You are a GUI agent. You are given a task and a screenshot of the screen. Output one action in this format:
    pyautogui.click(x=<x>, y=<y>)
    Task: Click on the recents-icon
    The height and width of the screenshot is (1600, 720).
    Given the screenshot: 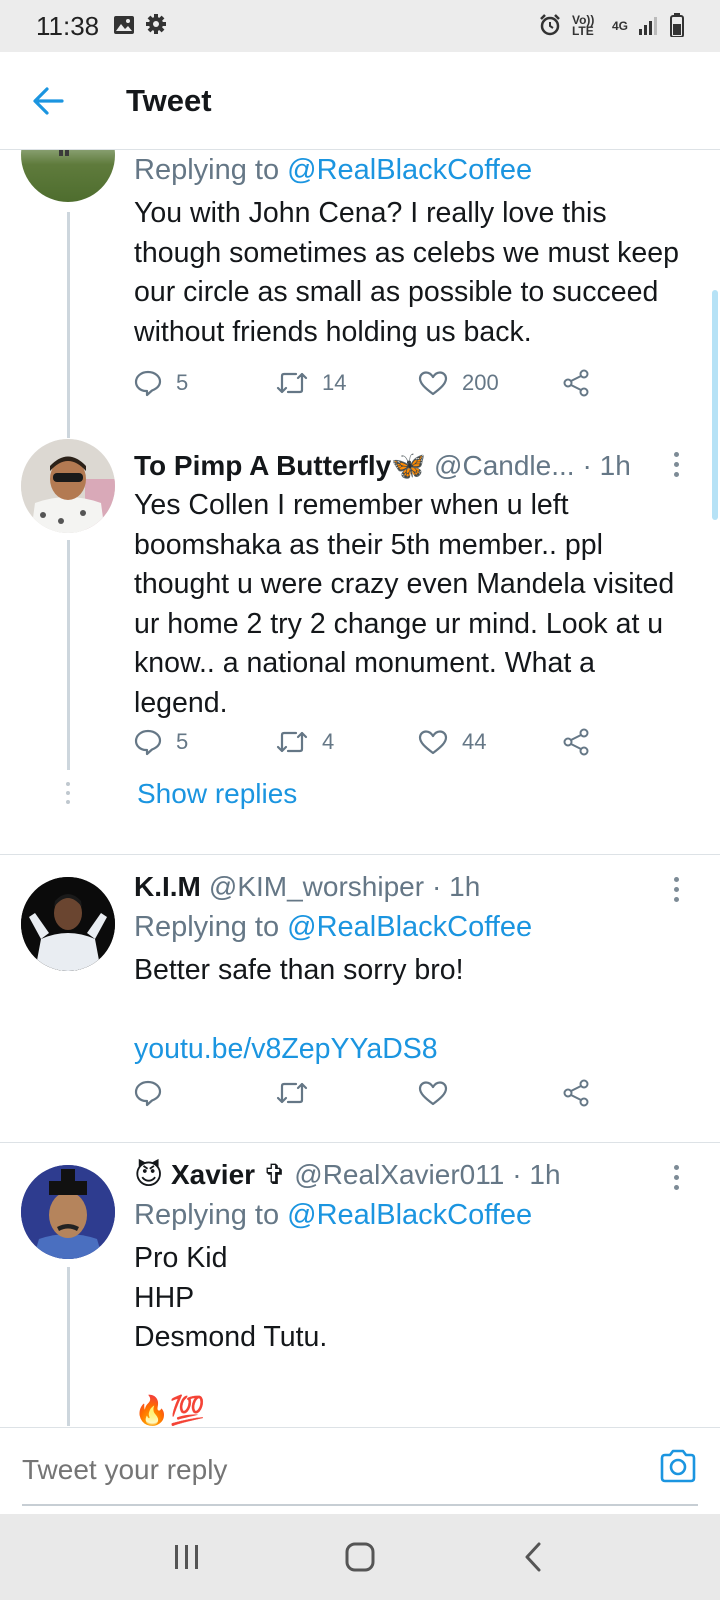 What is the action you would take?
    pyautogui.click(x=186, y=1557)
    